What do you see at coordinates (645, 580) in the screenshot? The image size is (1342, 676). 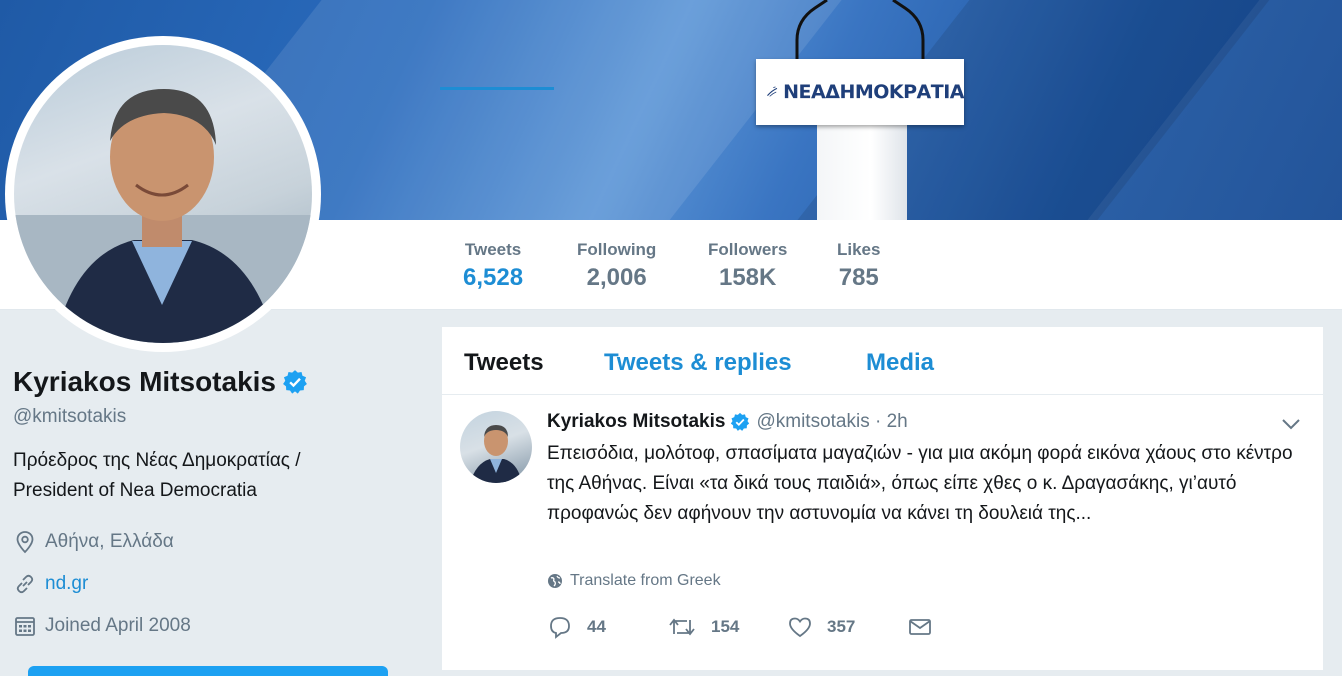 I see `translate-text: Translate from Greek` at bounding box center [645, 580].